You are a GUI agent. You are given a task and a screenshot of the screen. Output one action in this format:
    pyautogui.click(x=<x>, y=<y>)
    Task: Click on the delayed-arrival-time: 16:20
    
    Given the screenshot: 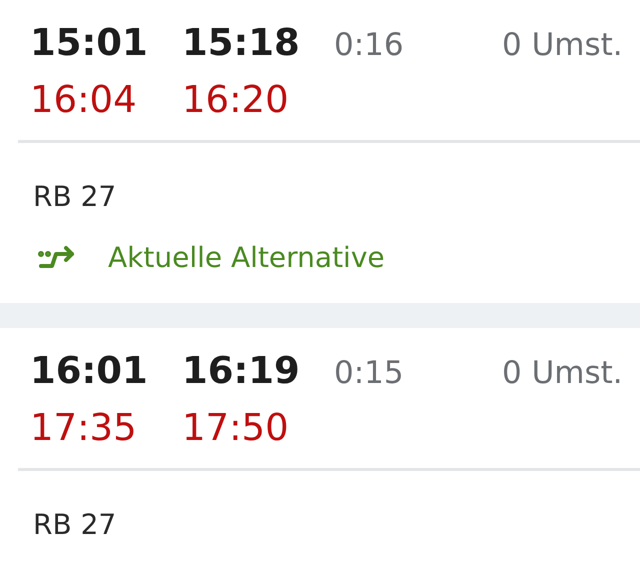 What is the action you would take?
    pyautogui.click(x=236, y=100)
    